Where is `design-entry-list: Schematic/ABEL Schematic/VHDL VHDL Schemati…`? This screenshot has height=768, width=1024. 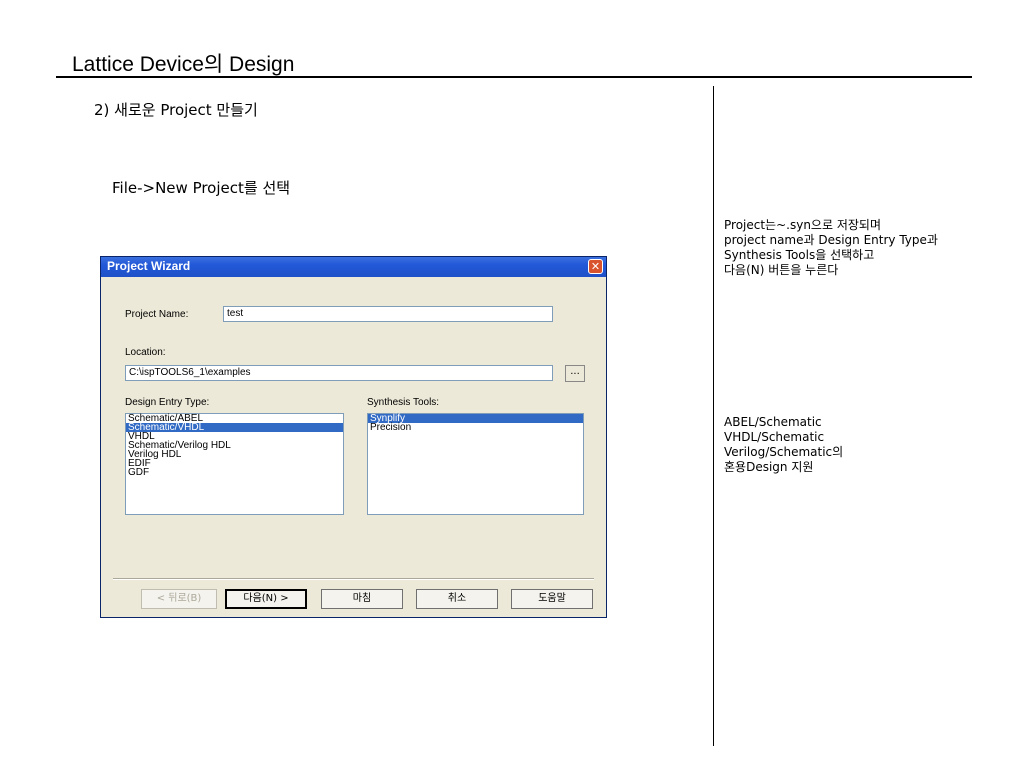 design-entry-list: Schematic/ABEL Schematic/VHDL VHDL Schemati… is located at coordinates (234, 464).